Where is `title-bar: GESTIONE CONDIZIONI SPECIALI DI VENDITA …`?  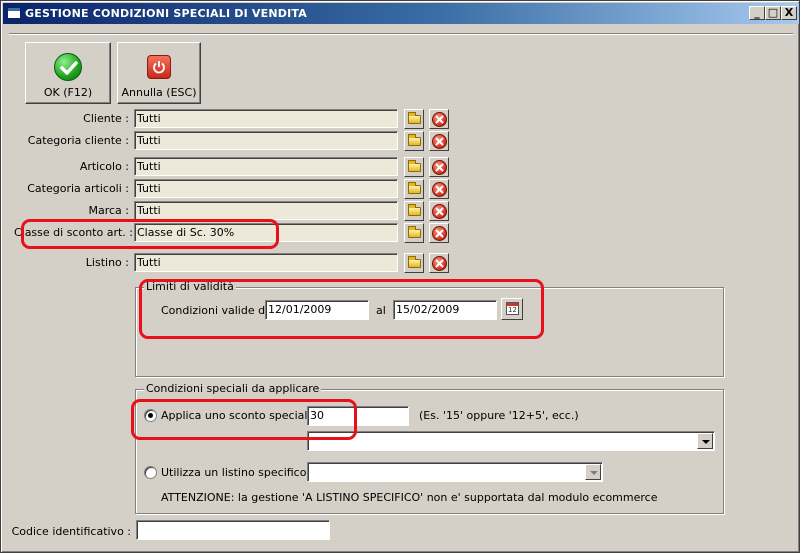 title-bar: GESTIONE CONDIZIONI SPECIALI DI VENDITA … is located at coordinates (401, 13).